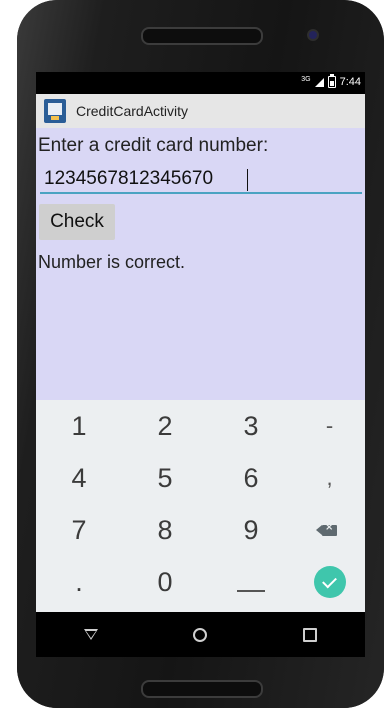  Describe the element at coordinates (350, 82) in the screenshot. I see `status-clock: 7:44` at that location.